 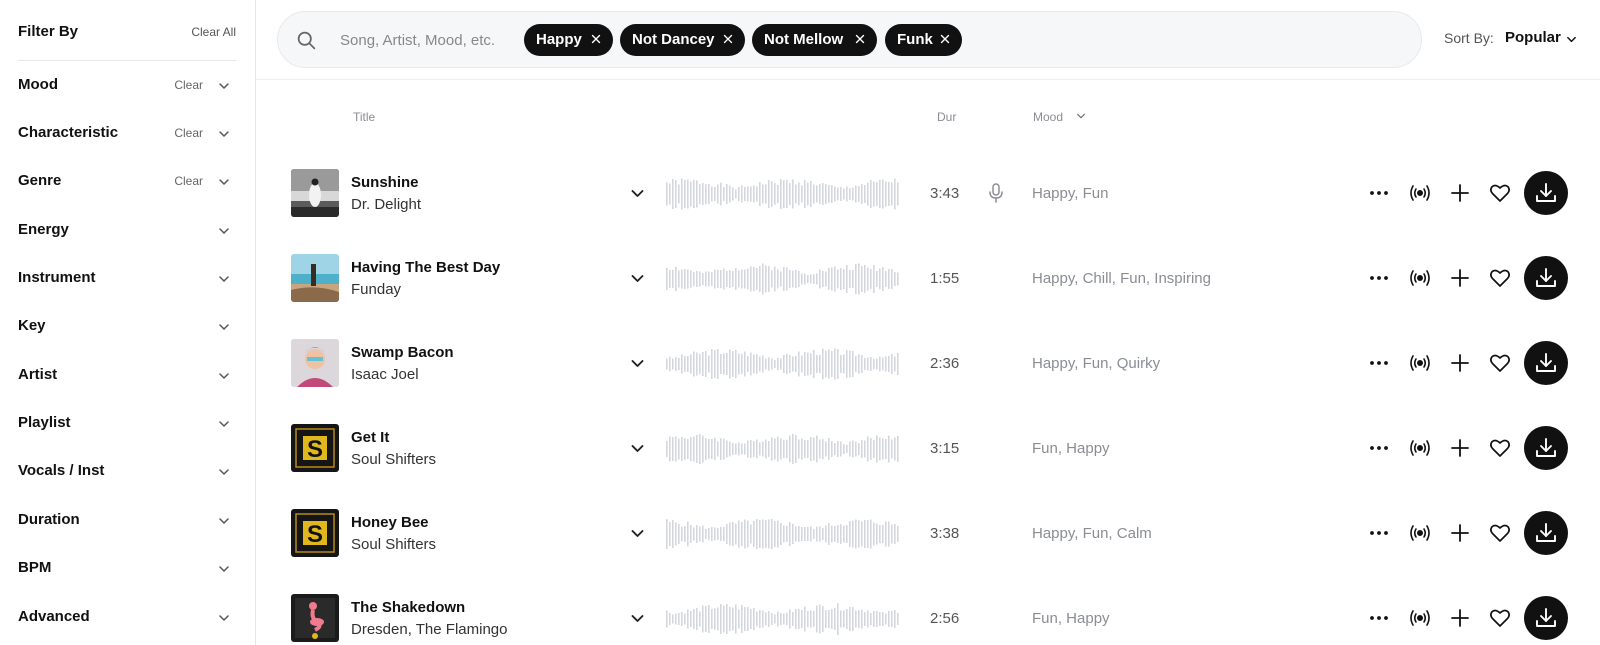 I want to click on filter-advanced: Advanced, so click(x=127, y=617).